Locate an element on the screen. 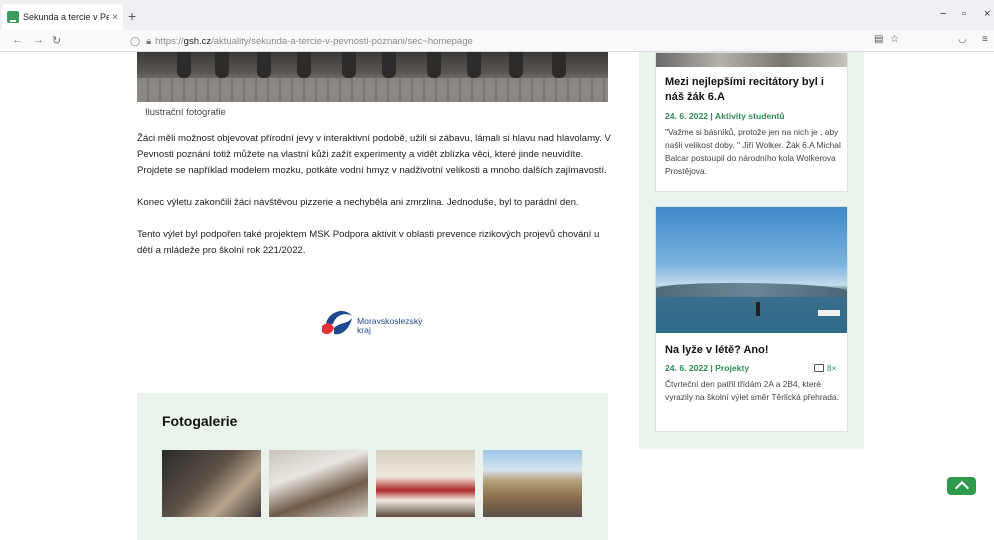 The width and height of the screenshot is (994, 540). camera-icon is located at coordinates (819, 368).